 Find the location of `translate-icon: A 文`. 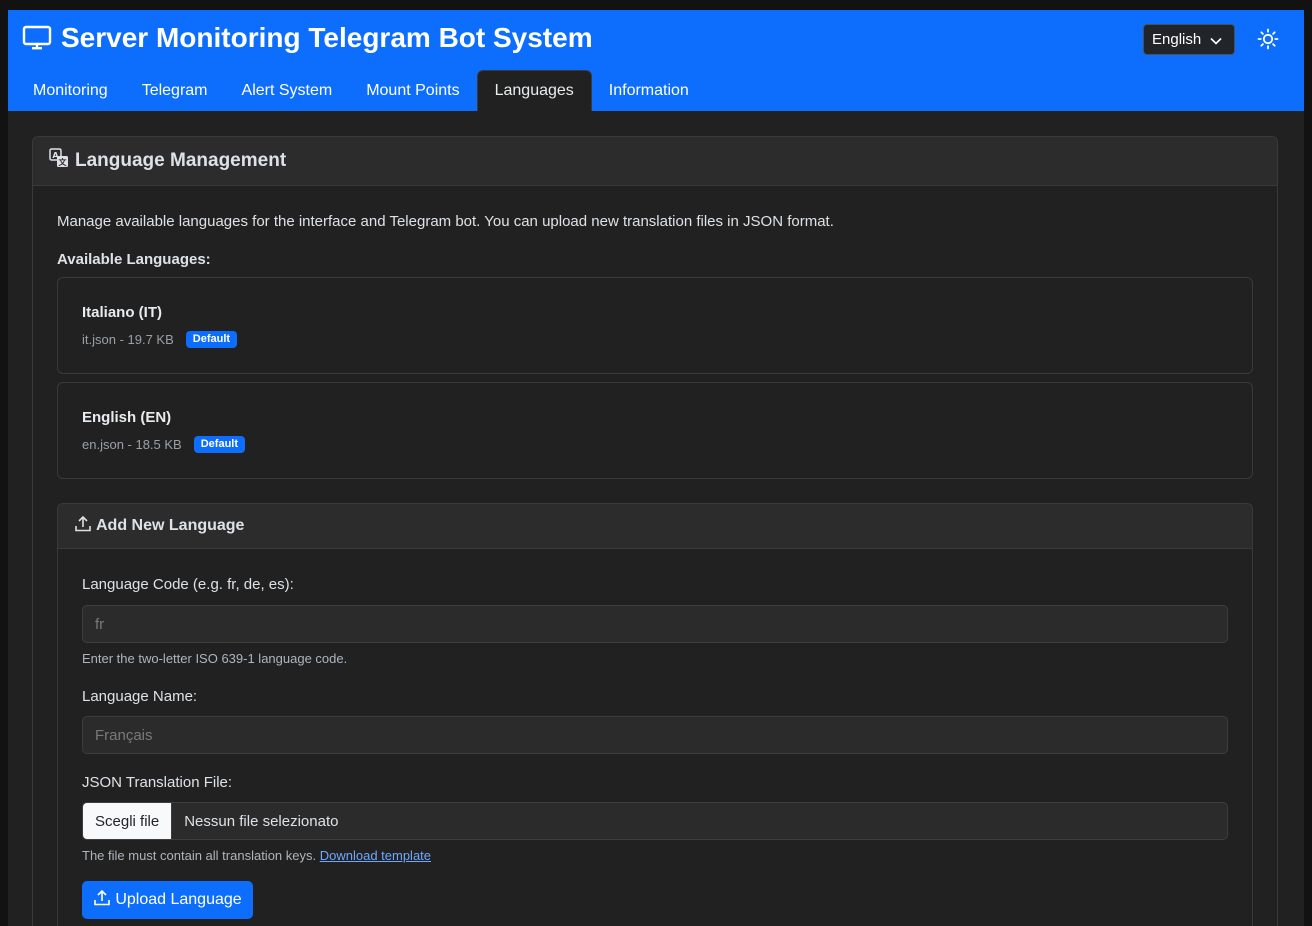

translate-icon: A 文 is located at coordinates (59, 161).